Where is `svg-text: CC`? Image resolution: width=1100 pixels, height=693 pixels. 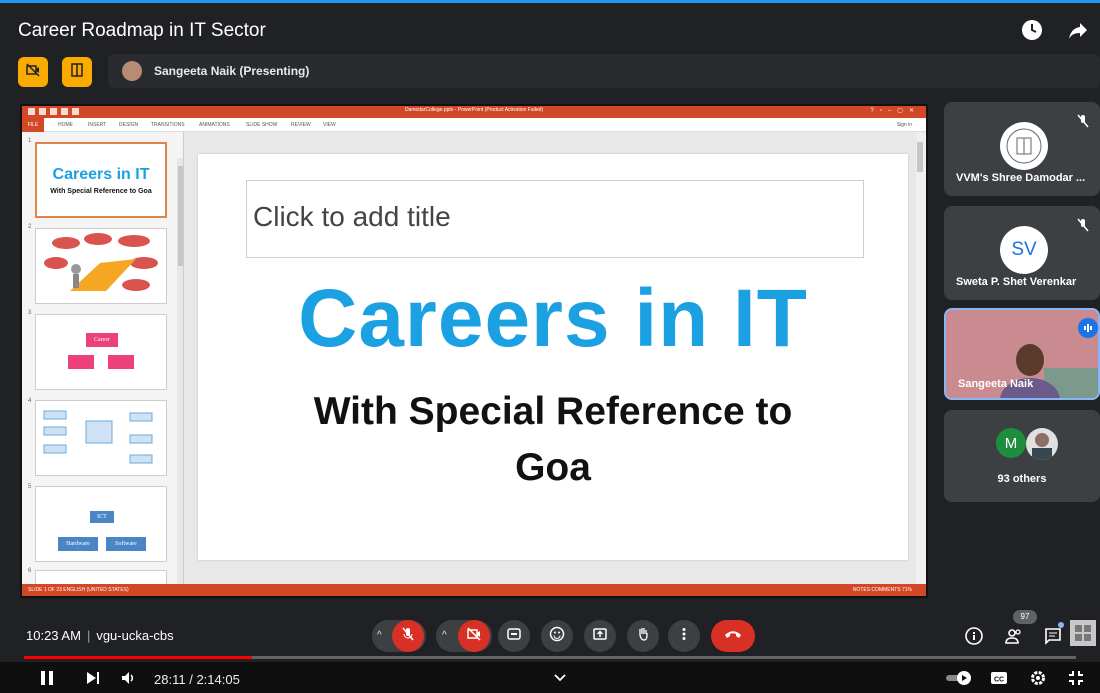 svg-text: CC is located at coordinates (999, 680).